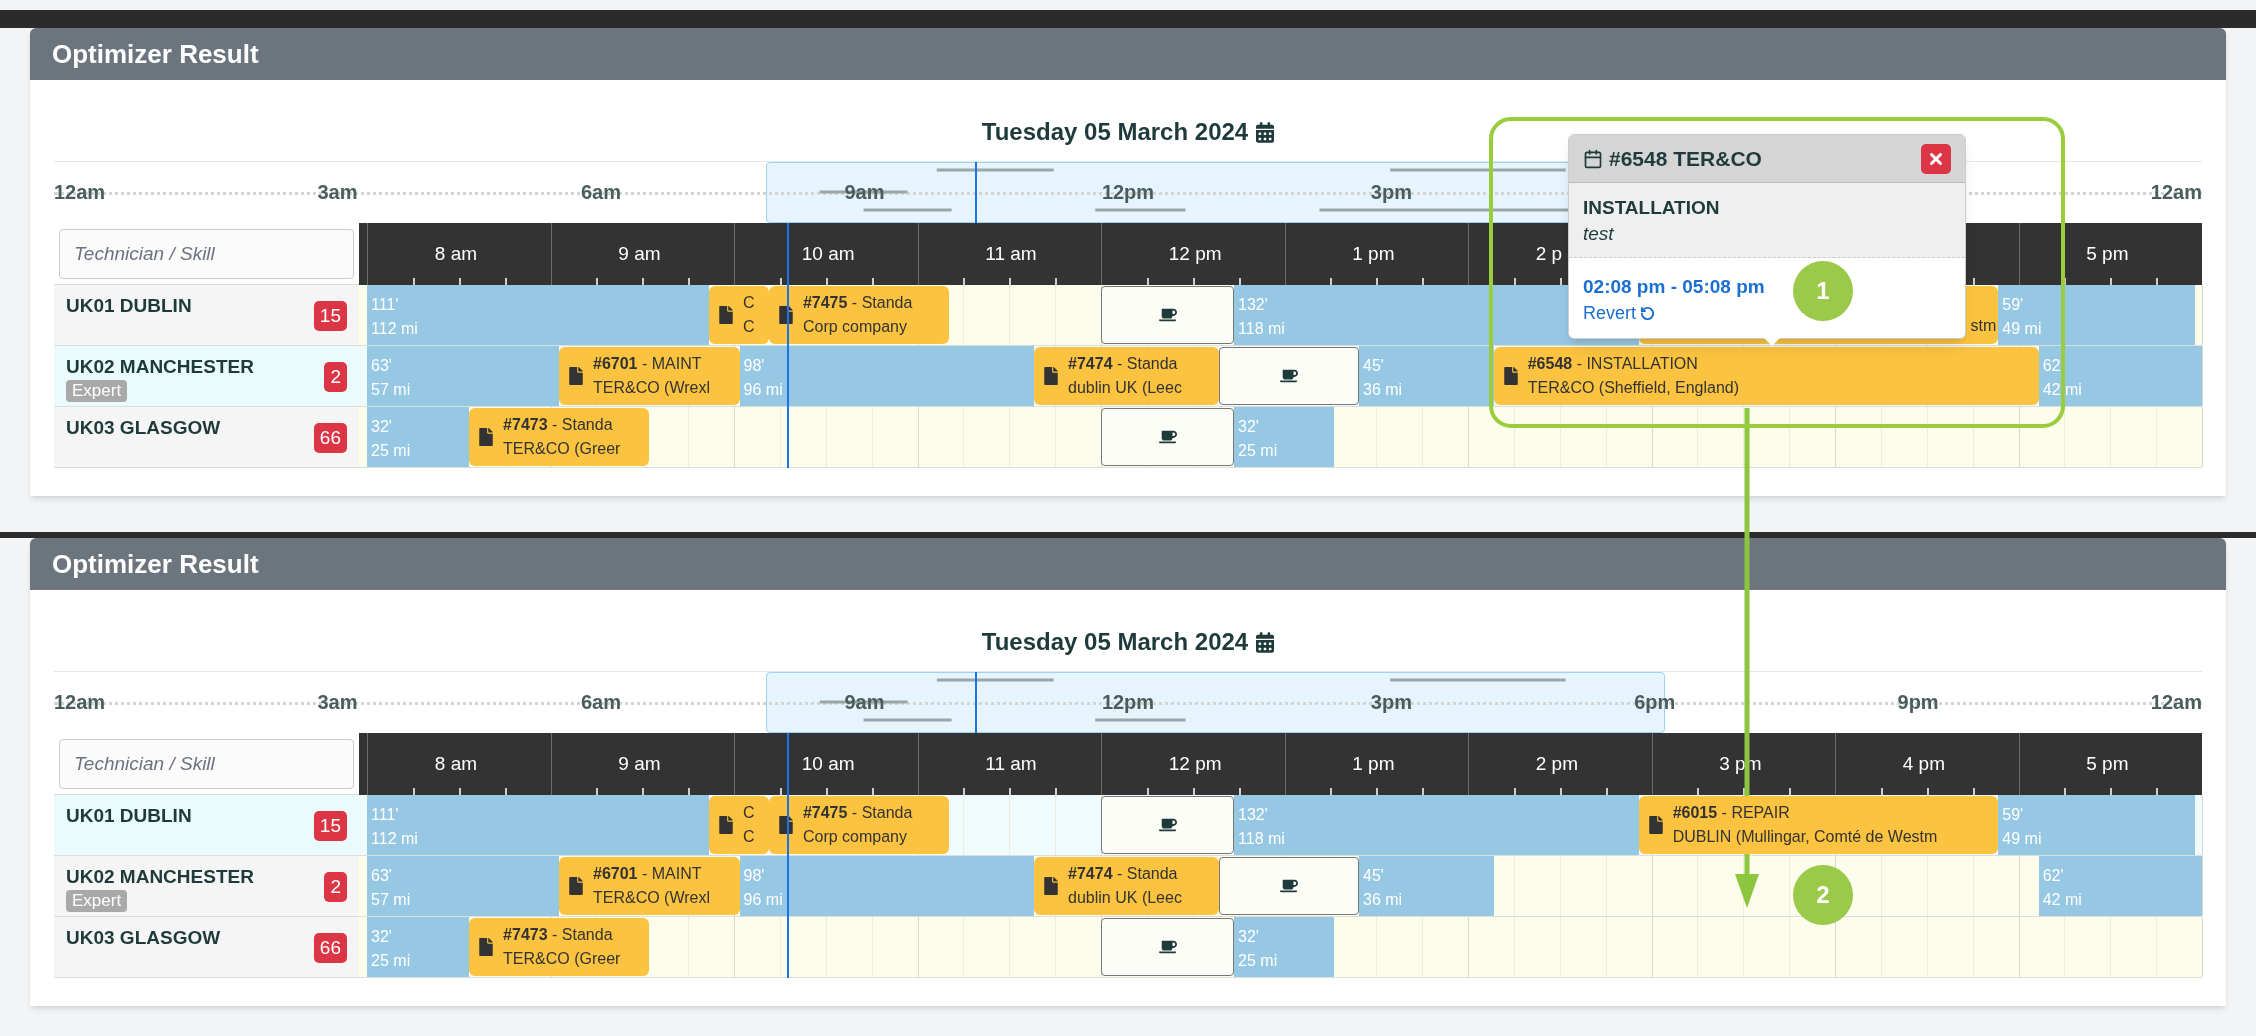  Describe the element at coordinates (1253, 305) in the screenshot. I see `travel-duration: 132'` at that location.